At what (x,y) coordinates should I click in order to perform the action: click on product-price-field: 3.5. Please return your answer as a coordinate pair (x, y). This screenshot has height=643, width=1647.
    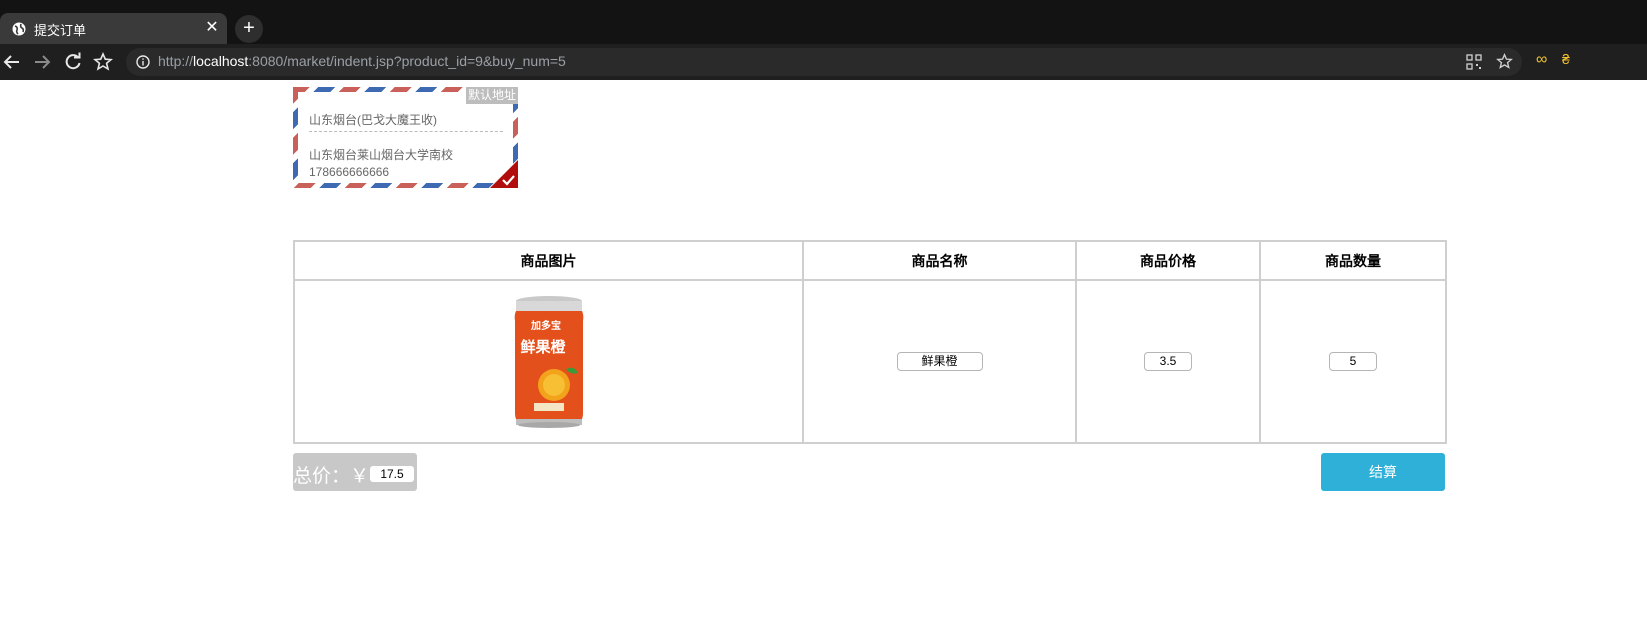
    Looking at the image, I should click on (1168, 361).